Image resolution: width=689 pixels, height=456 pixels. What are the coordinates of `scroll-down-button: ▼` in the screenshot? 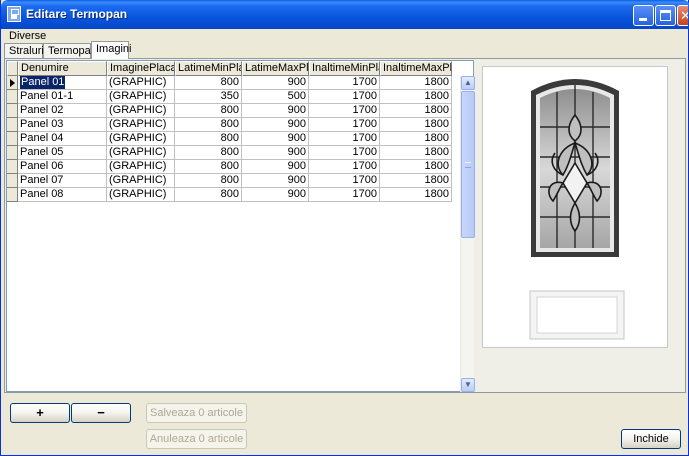 It's located at (468, 385).